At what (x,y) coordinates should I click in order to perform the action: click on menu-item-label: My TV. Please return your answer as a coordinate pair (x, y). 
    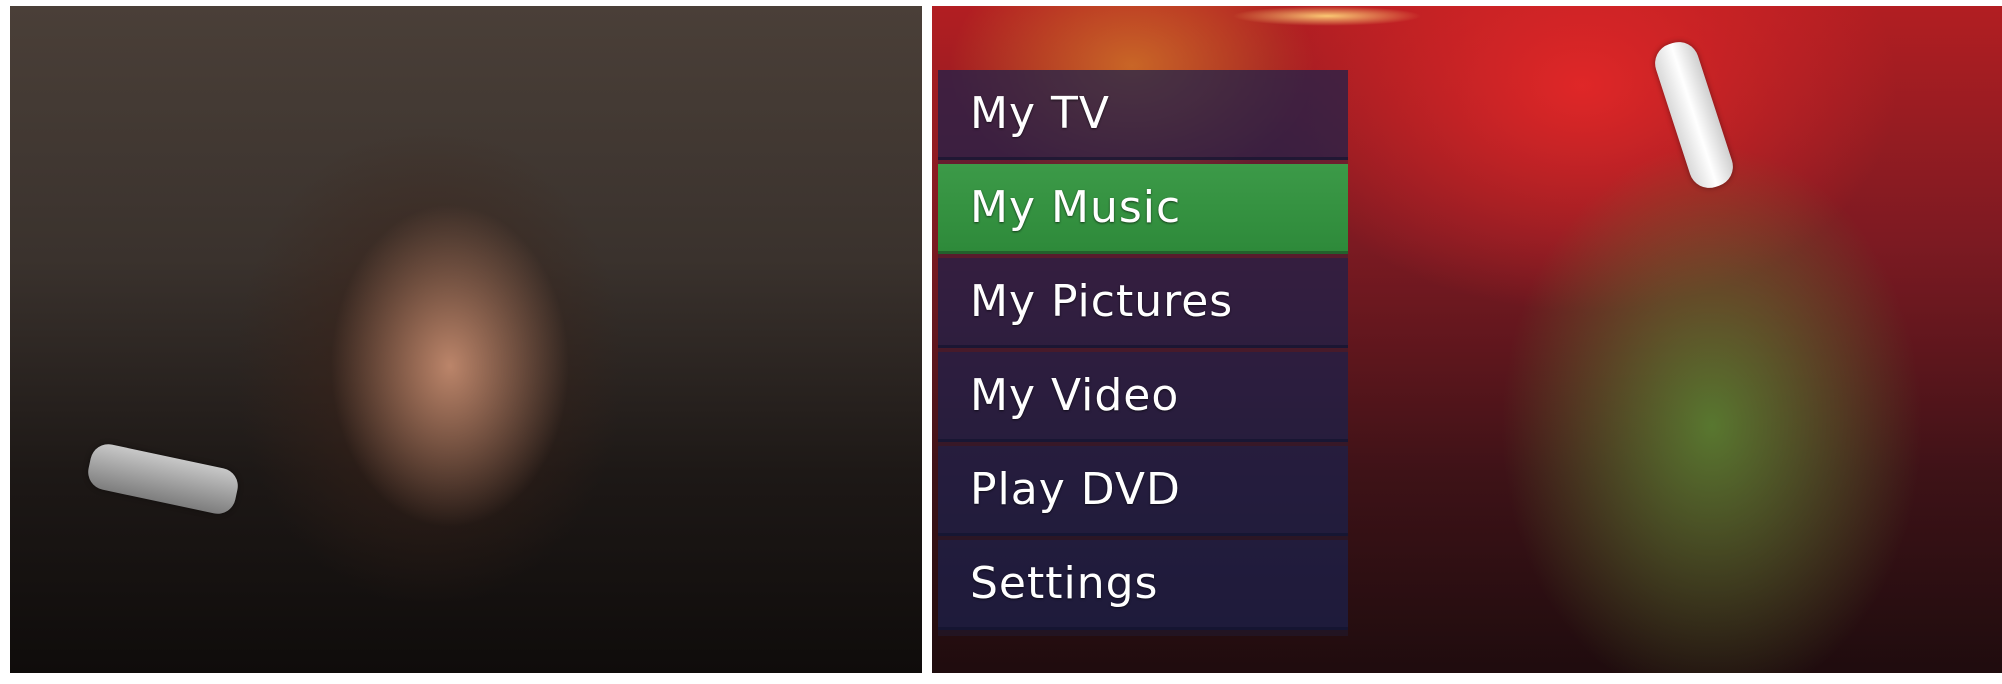
    Looking at the image, I should click on (1040, 113).